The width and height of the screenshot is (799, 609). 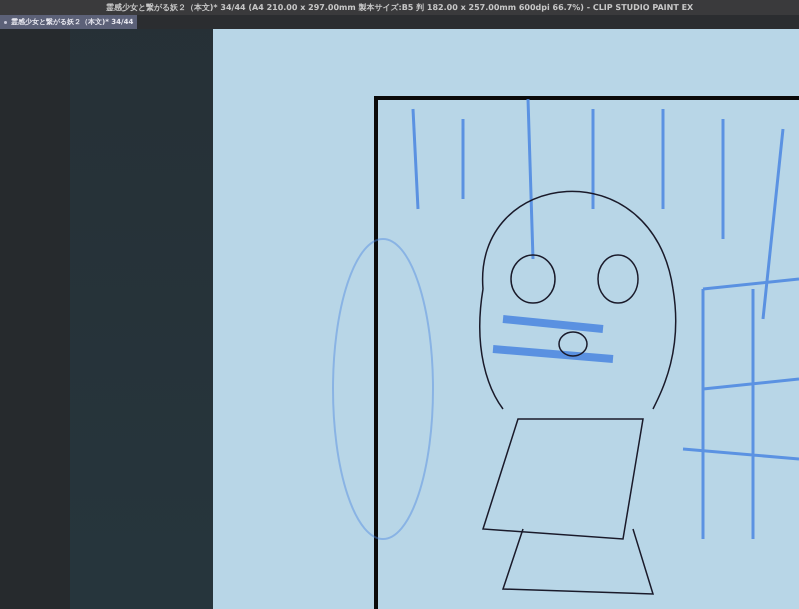 What do you see at coordinates (5, 22) in the screenshot?
I see `dot-icon` at bounding box center [5, 22].